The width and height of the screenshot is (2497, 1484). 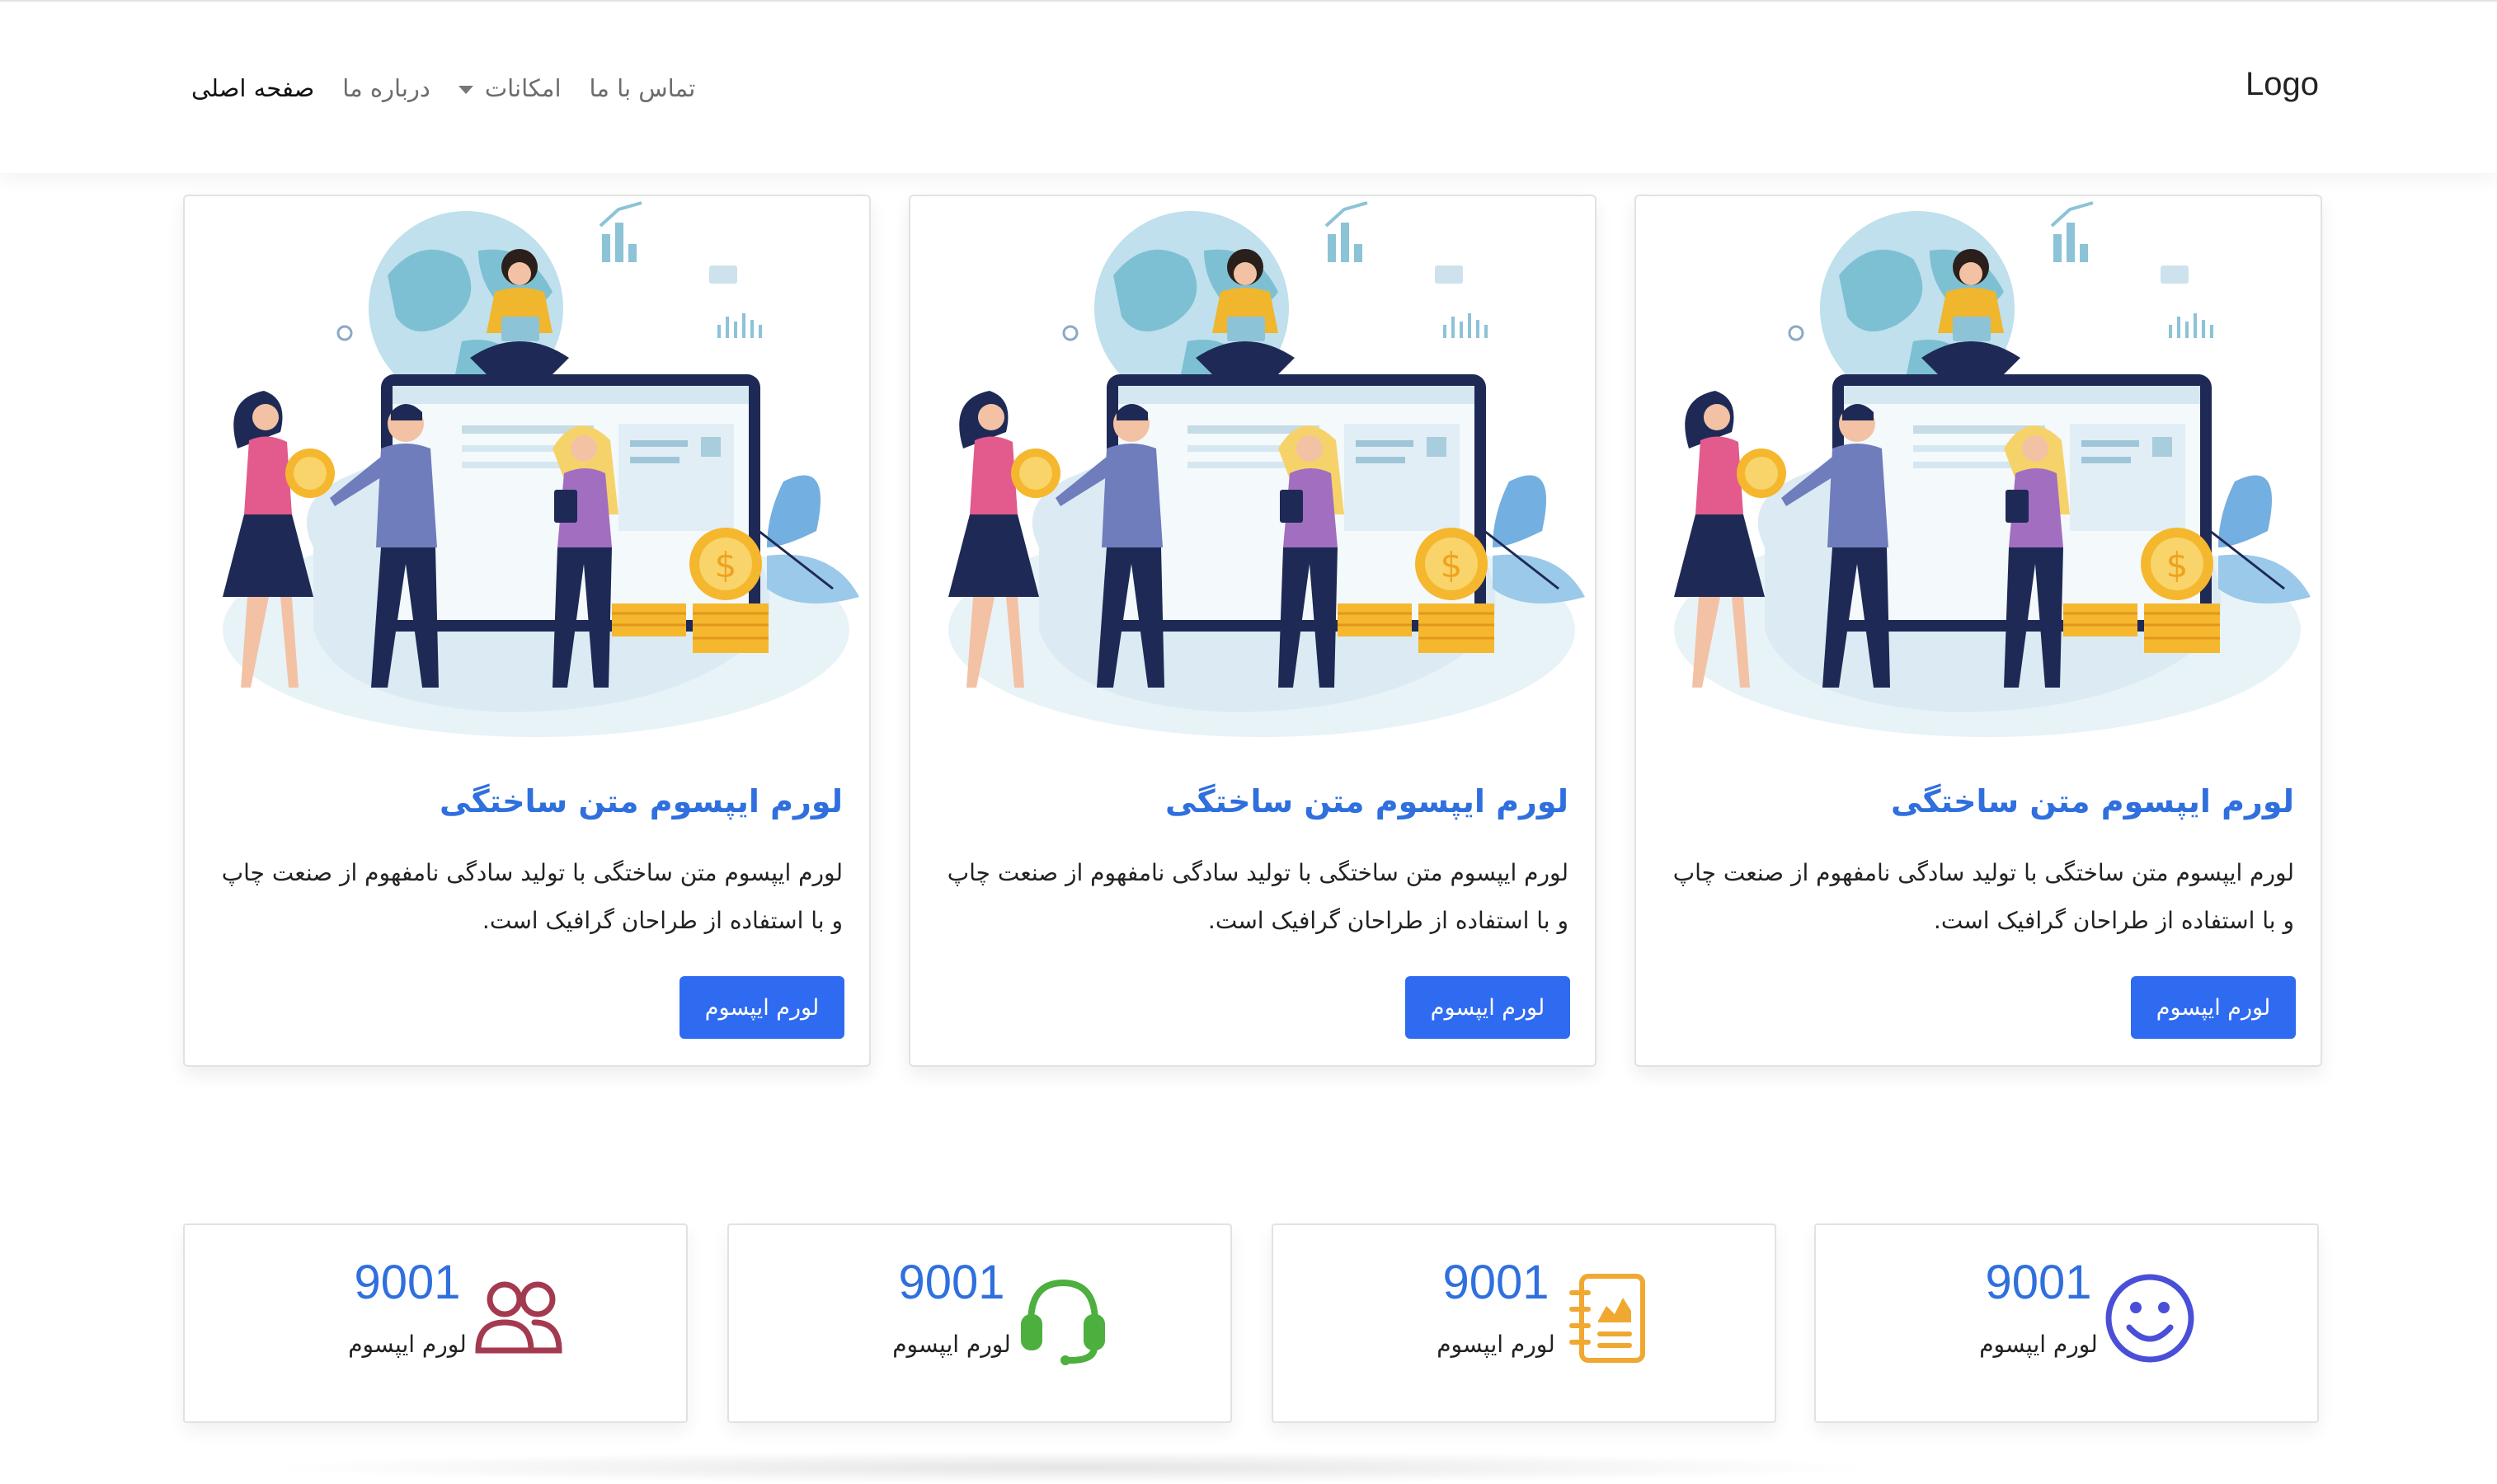 I want to click on users-icon, so click(x=518, y=1317).